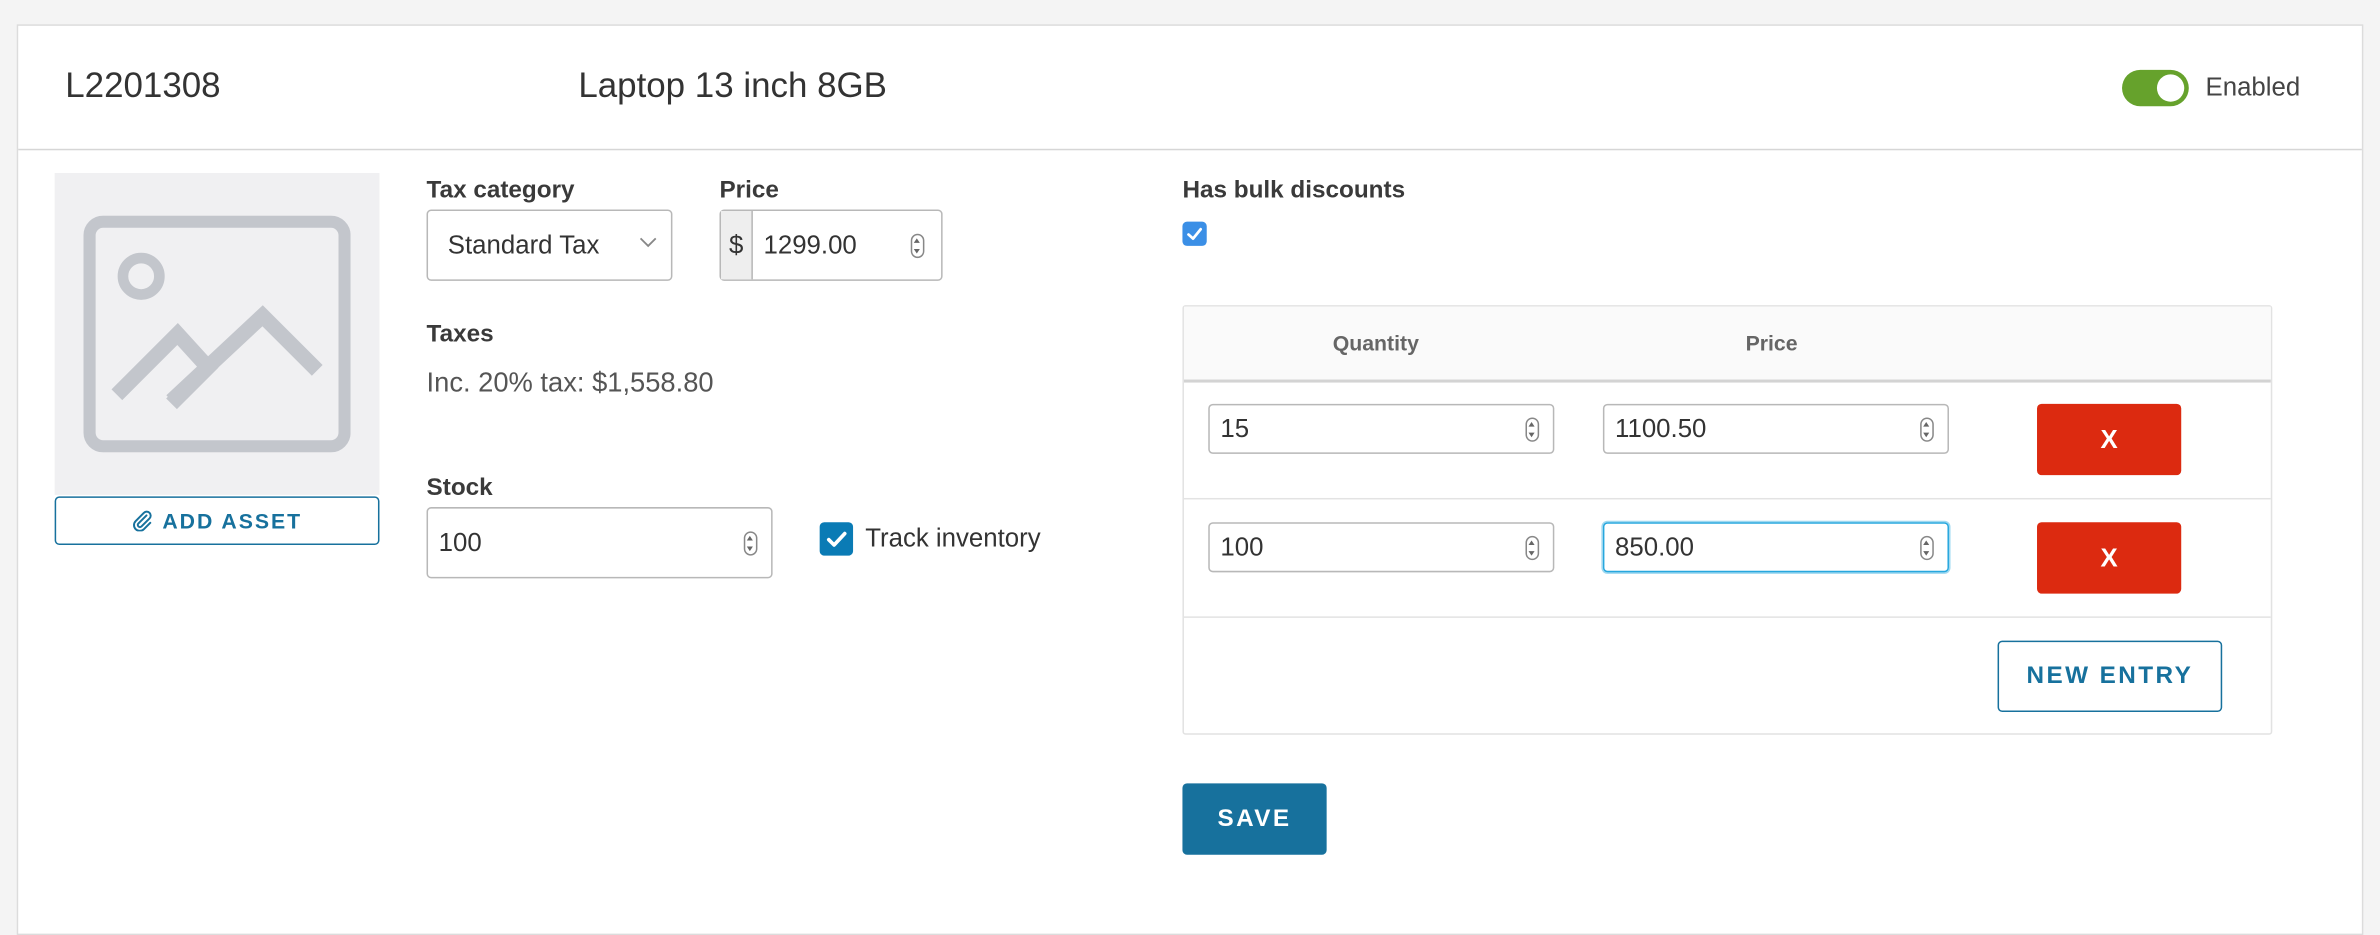 This screenshot has height=935, width=2380. Describe the element at coordinates (1254, 819) in the screenshot. I see `save-button: SAVE` at that location.